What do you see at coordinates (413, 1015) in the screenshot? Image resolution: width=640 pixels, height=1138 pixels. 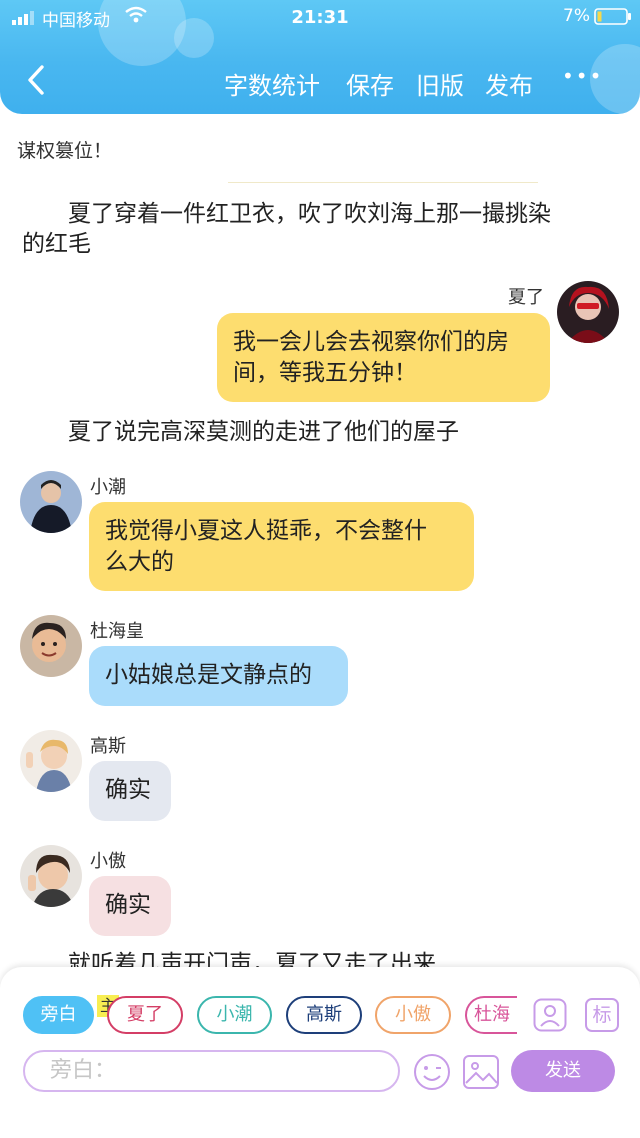 I see `role-chip-xiaoao: 小傲` at bounding box center [413, 1015].